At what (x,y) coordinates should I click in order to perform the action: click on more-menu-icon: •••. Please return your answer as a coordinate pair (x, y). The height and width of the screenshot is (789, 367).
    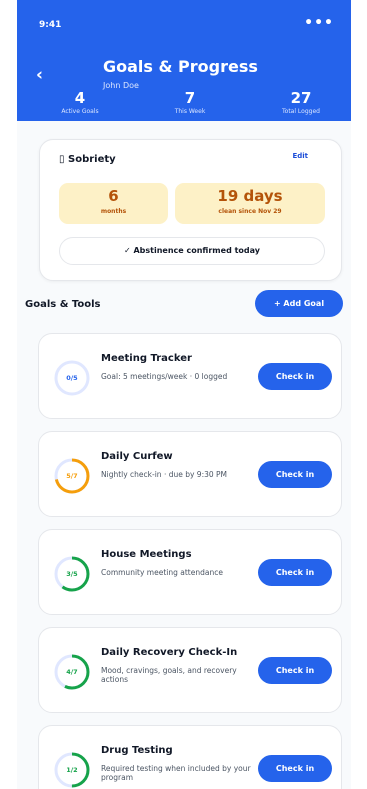
    Looking at the image, I should click on (319, 23).